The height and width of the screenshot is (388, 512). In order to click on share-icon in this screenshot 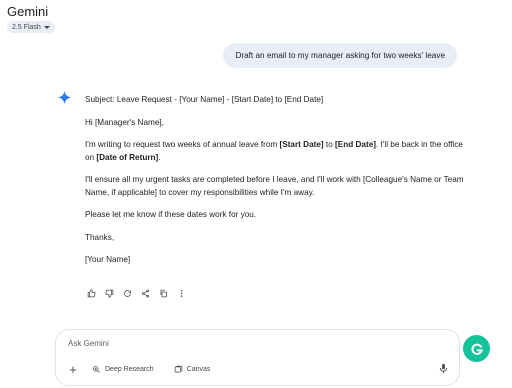, I will do `click(145, 293)`.